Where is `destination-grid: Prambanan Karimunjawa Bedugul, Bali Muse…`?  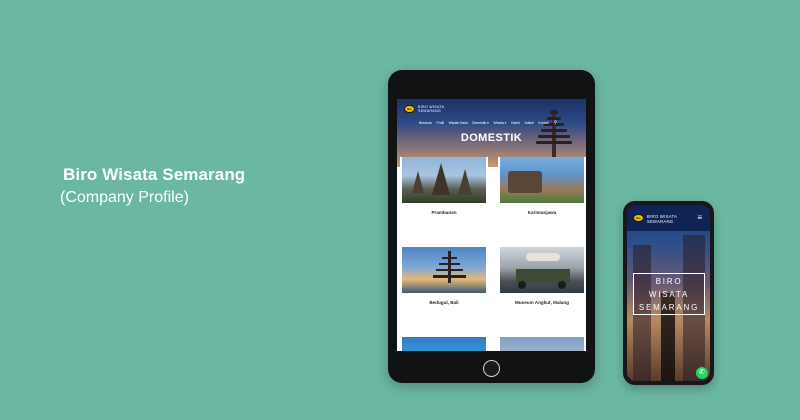
destination-grid: Prambanan Karimunjawa Bedugul, Bali Muse… is located at coordinates (491, 254).